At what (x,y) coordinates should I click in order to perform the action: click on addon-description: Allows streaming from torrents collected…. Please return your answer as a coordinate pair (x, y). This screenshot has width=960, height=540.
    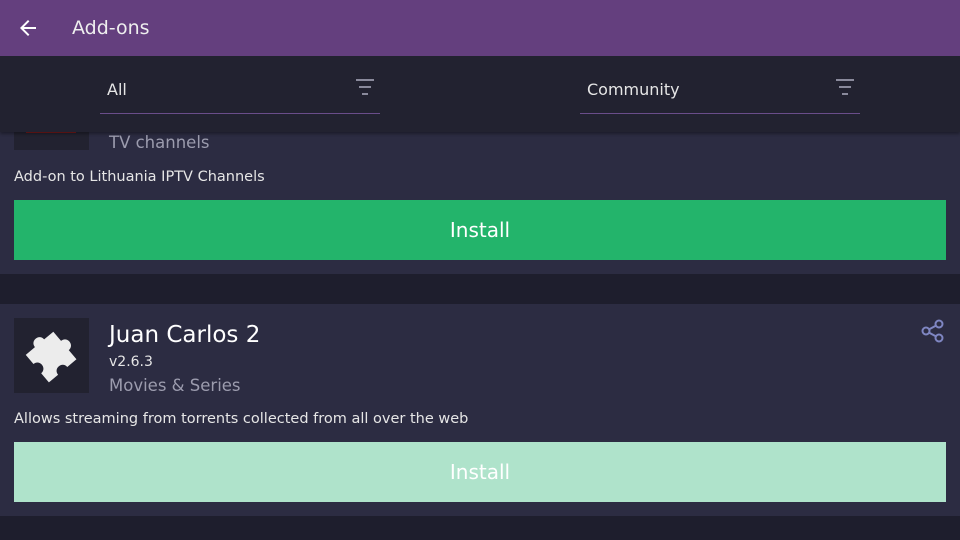
    Looking at the image, I should click on (241, 419).